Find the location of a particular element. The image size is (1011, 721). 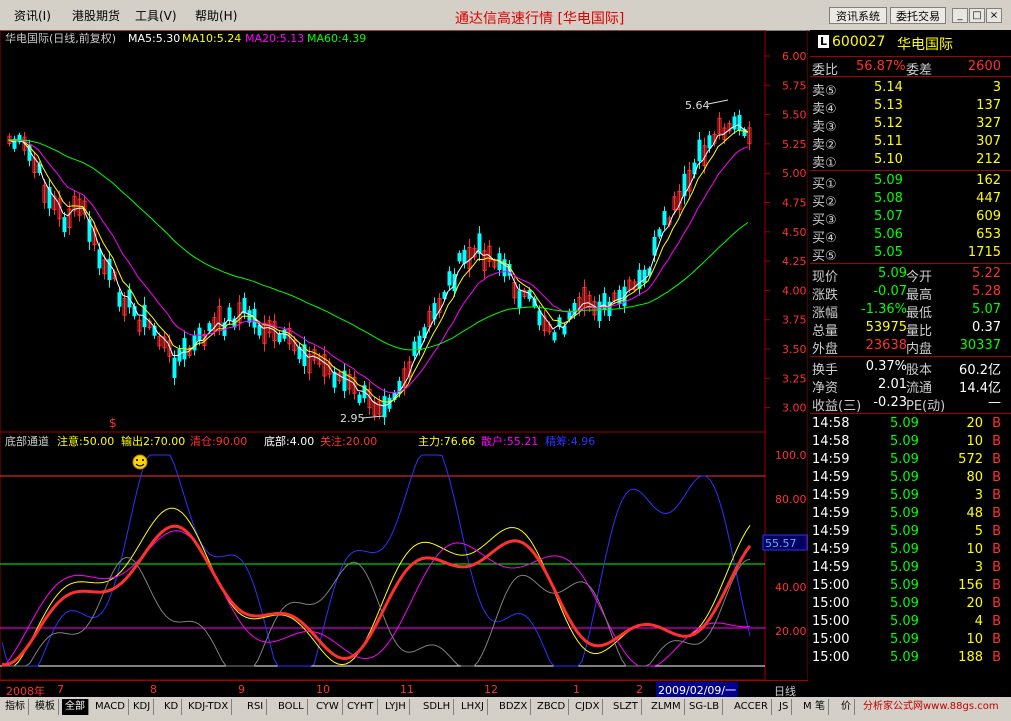

tab-sdlh: SDLH is located at coordinates (437, 707).